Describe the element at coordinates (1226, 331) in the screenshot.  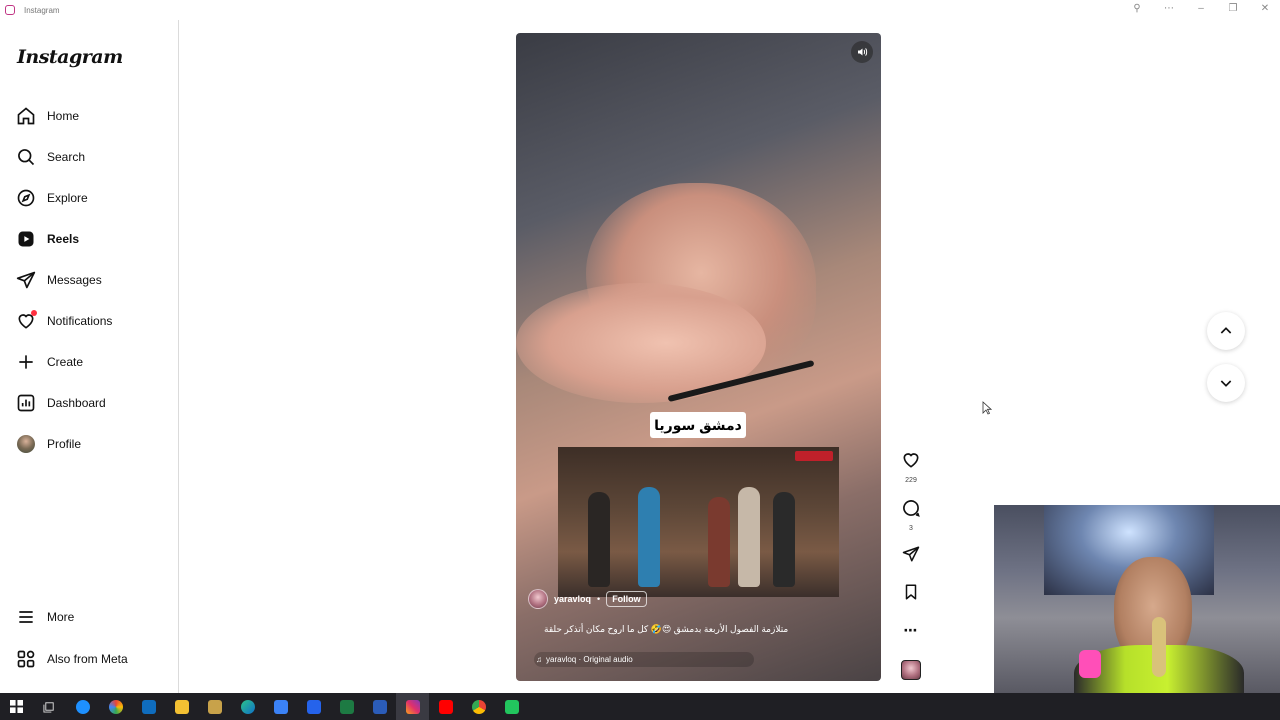
I see `previous-reel-button` at that location.